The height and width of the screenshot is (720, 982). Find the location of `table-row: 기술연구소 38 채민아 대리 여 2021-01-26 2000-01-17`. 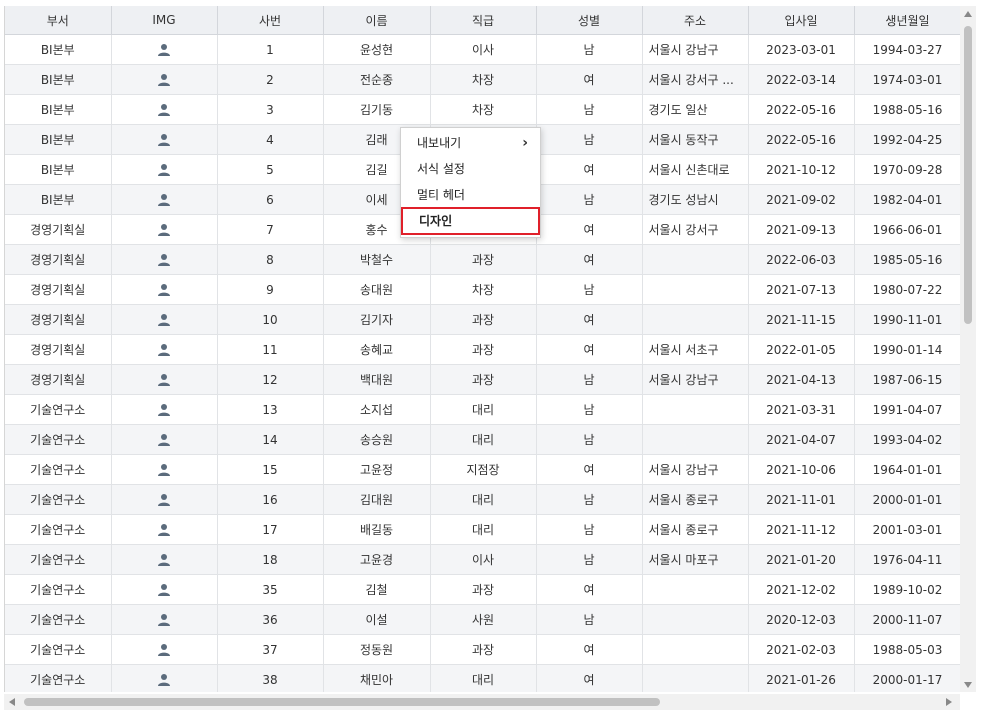

table-row: 기술연구소 38 채민아 대리 여 2021-01-26 2000-01-17 is located at coordinates (483, 678).